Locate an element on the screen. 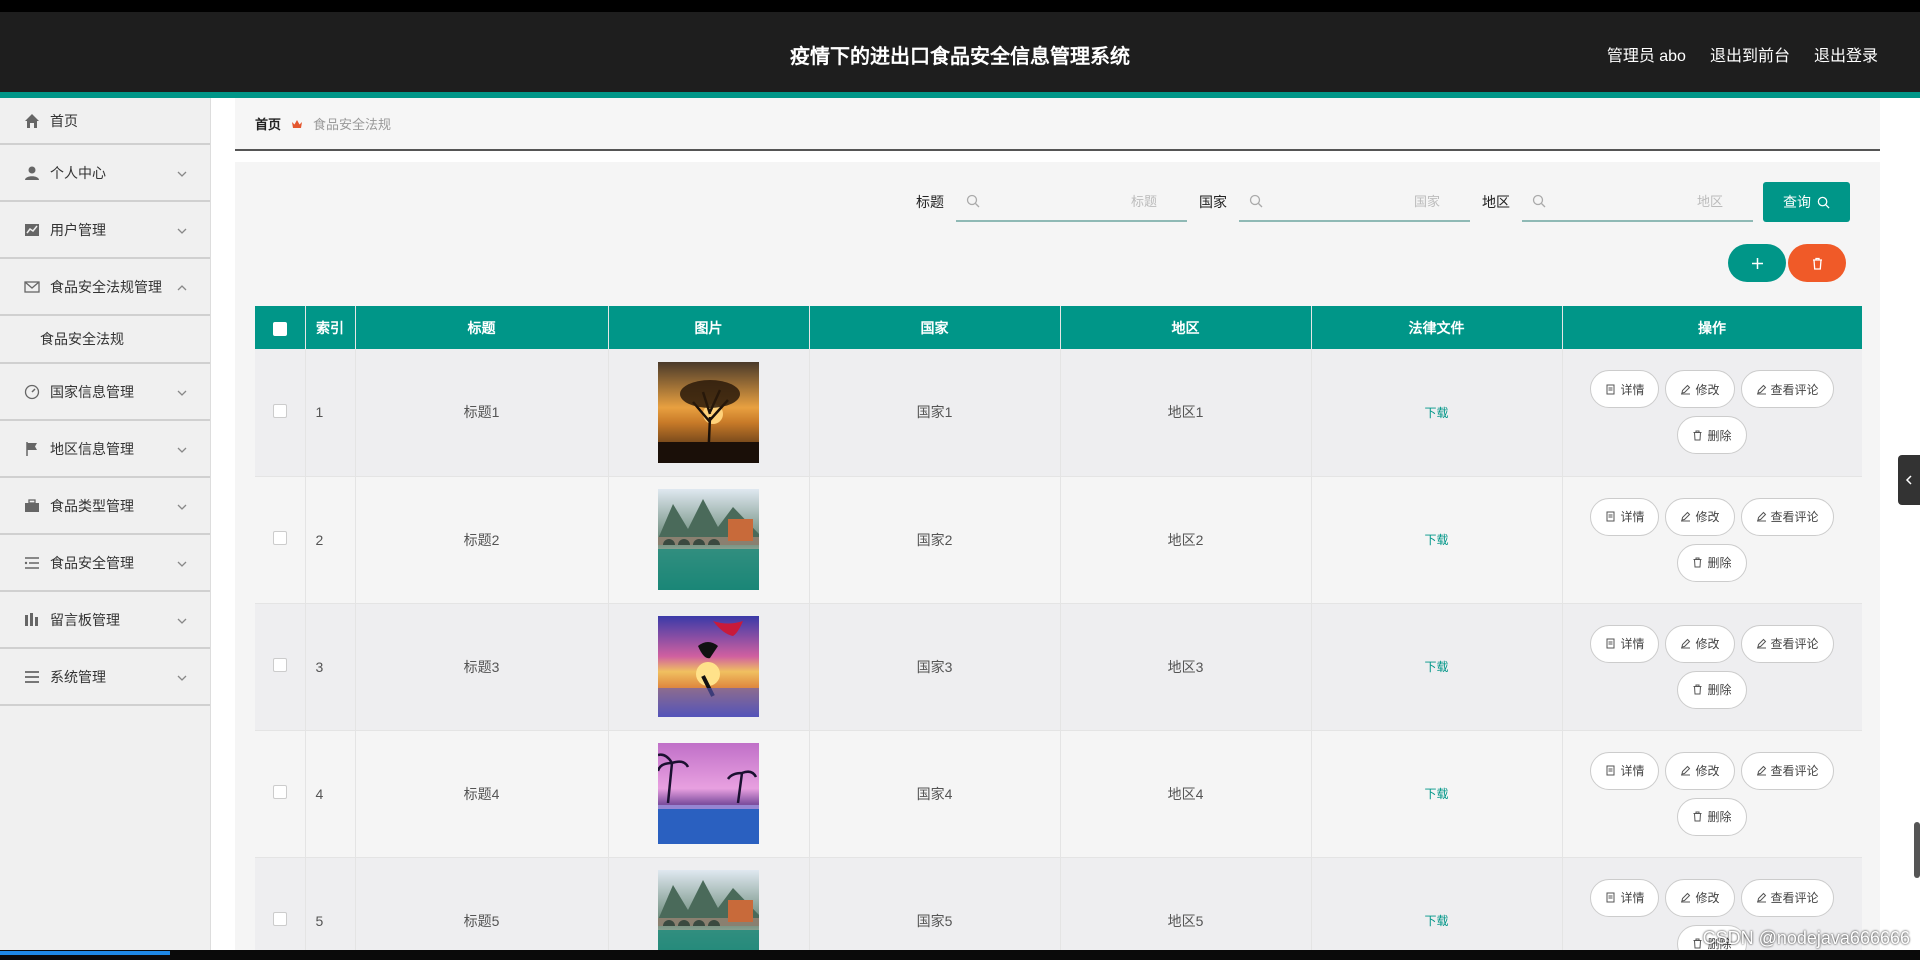 Image resolution: width=1920 pixels, height=960 pixels. search-region-input is located at coordinates (1637, 201).